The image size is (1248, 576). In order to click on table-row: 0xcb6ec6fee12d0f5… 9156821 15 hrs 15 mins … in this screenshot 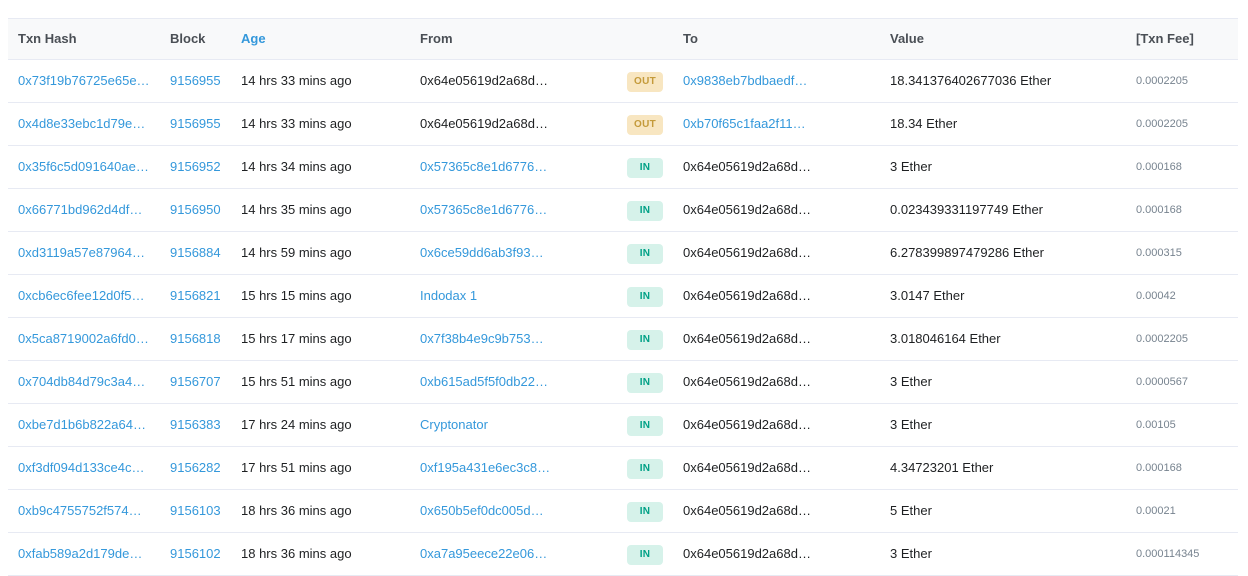, I will do `click(623, 296)`.